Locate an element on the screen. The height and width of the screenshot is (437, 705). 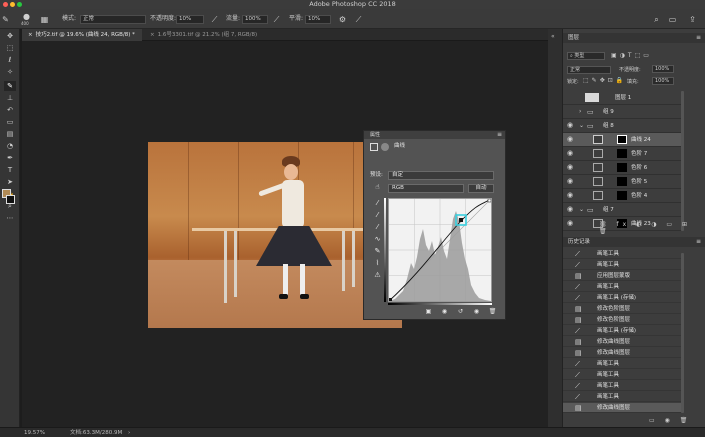
white-point-handle is located at coordinates (489, 201).